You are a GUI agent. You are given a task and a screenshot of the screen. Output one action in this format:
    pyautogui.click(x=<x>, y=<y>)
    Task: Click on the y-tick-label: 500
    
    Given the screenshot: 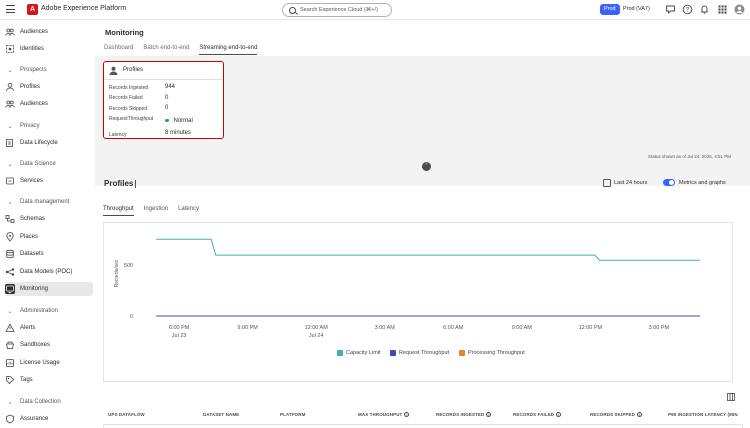 What is the action you would take?
    pyautogui.click(x=128, y=266)
    